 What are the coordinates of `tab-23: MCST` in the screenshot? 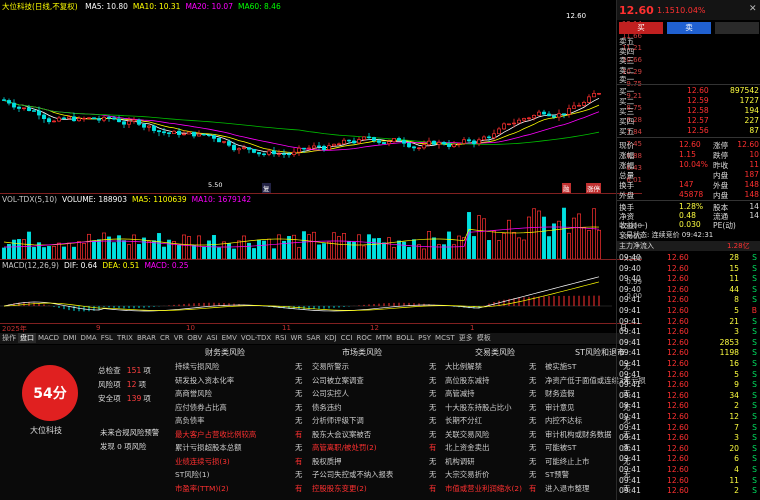 It's located at (445, 338).